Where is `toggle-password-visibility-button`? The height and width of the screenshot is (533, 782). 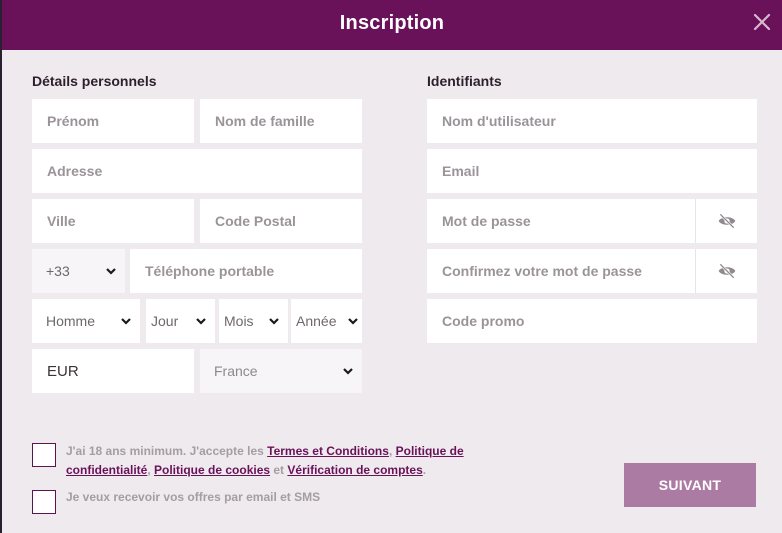 toggle-password-visibility-button is located at coordinates (726, 221).